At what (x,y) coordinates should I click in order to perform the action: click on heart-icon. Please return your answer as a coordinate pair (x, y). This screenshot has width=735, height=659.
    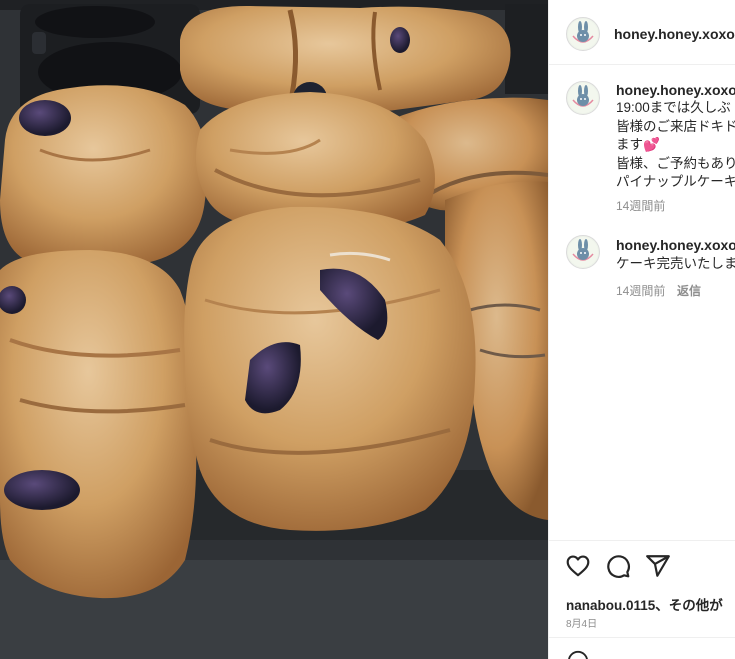
    Looking at the image, I should click on (578, 566).